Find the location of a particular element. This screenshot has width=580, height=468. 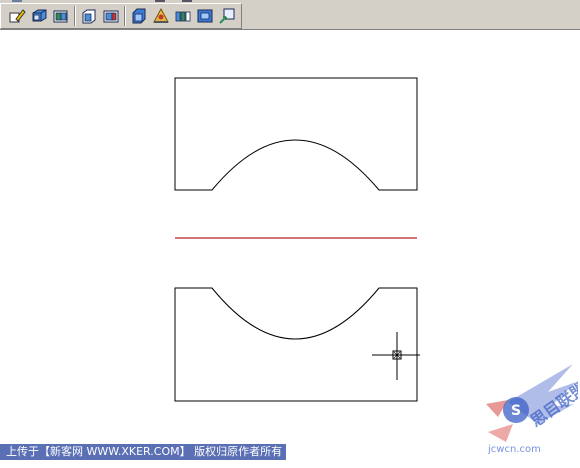

render-icon is located at coordinates (161, 16).